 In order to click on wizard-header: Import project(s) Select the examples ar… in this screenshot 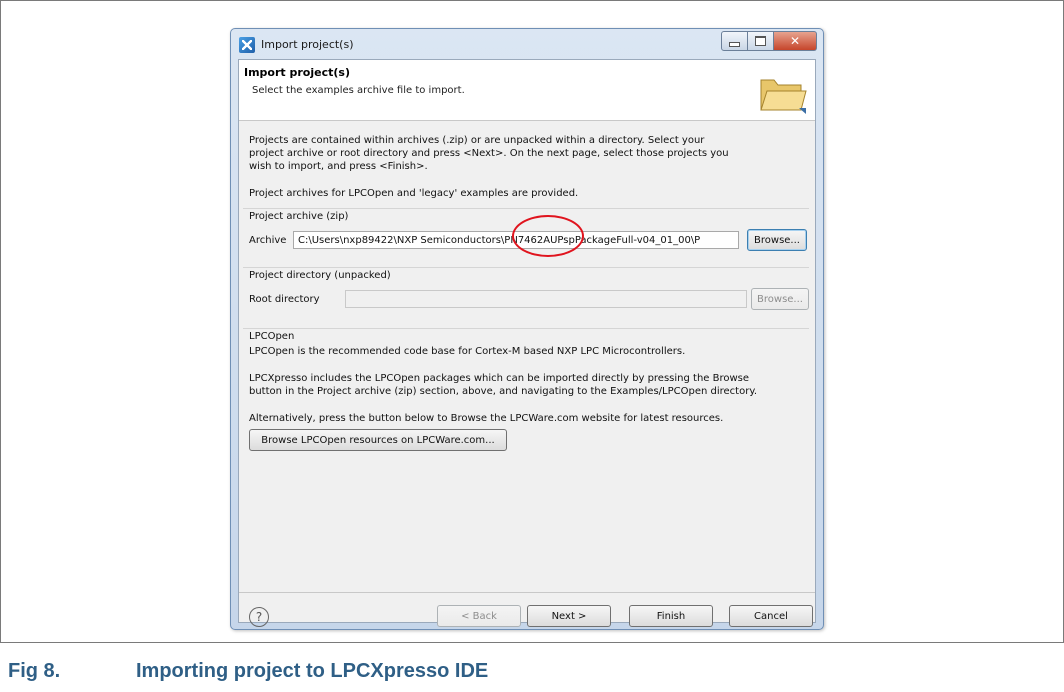, I will do `click(527, 90)`.